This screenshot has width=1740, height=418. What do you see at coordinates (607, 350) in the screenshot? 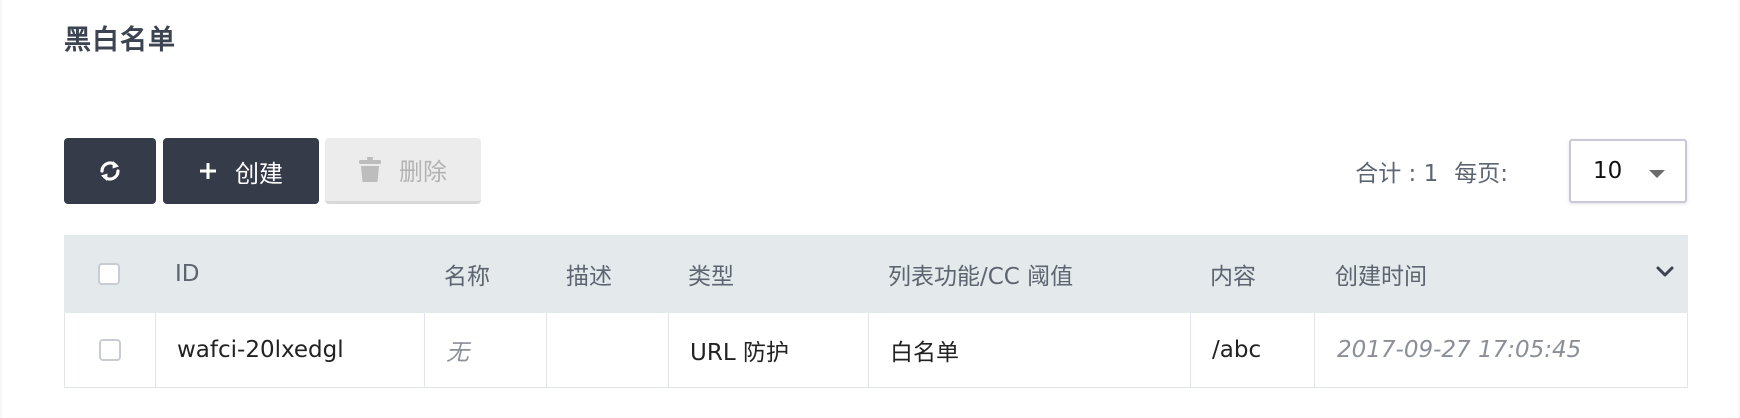
I see `cell-description` at bounding box center [607, 350].